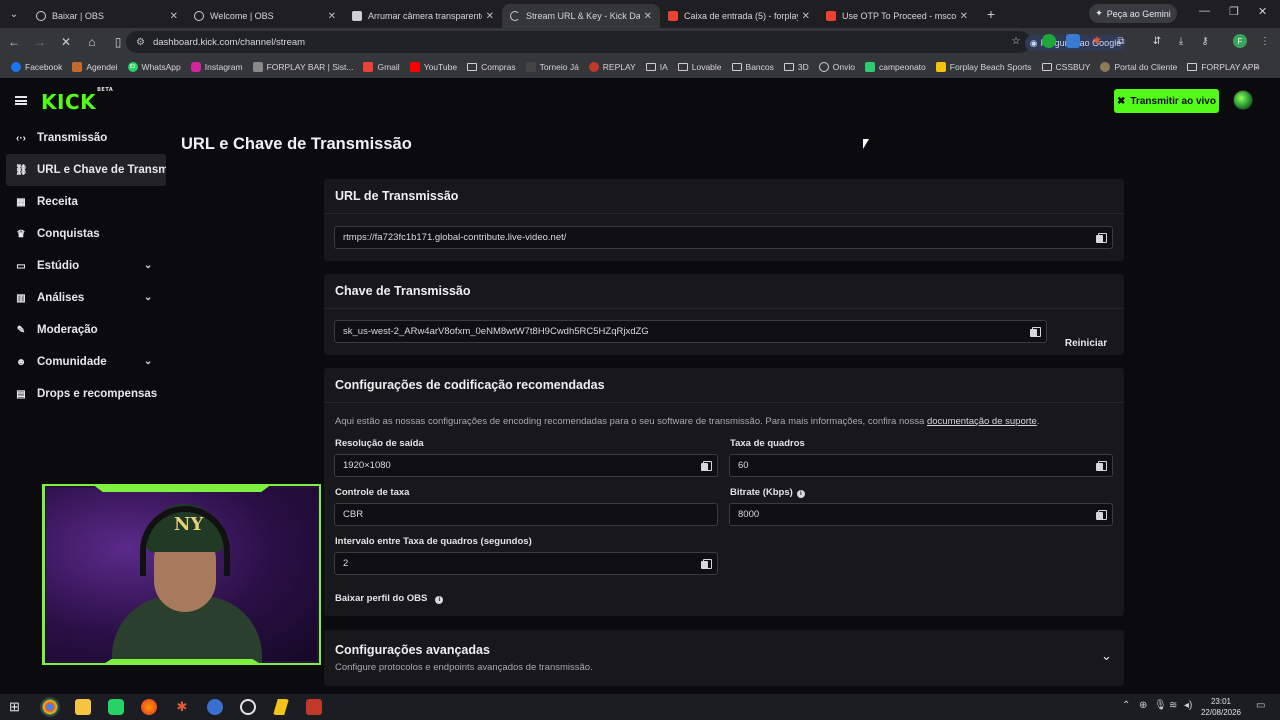 The height and width of the screenshot is (720, 1280). Describe the element at coordinates (982, 421) in the screenshot. I see `support-docs-link: documentação de suporte` at that location.